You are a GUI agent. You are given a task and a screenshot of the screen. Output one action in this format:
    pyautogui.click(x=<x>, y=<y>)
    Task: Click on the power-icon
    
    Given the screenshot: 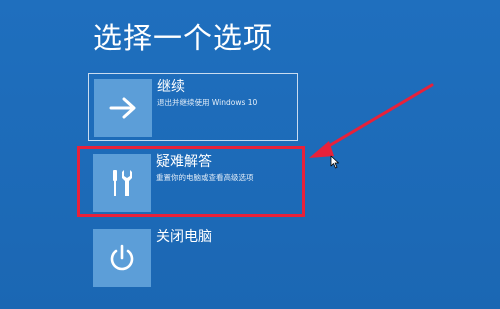 What is the action you would take?
    pyautogui.click(x=122, y=257)
    